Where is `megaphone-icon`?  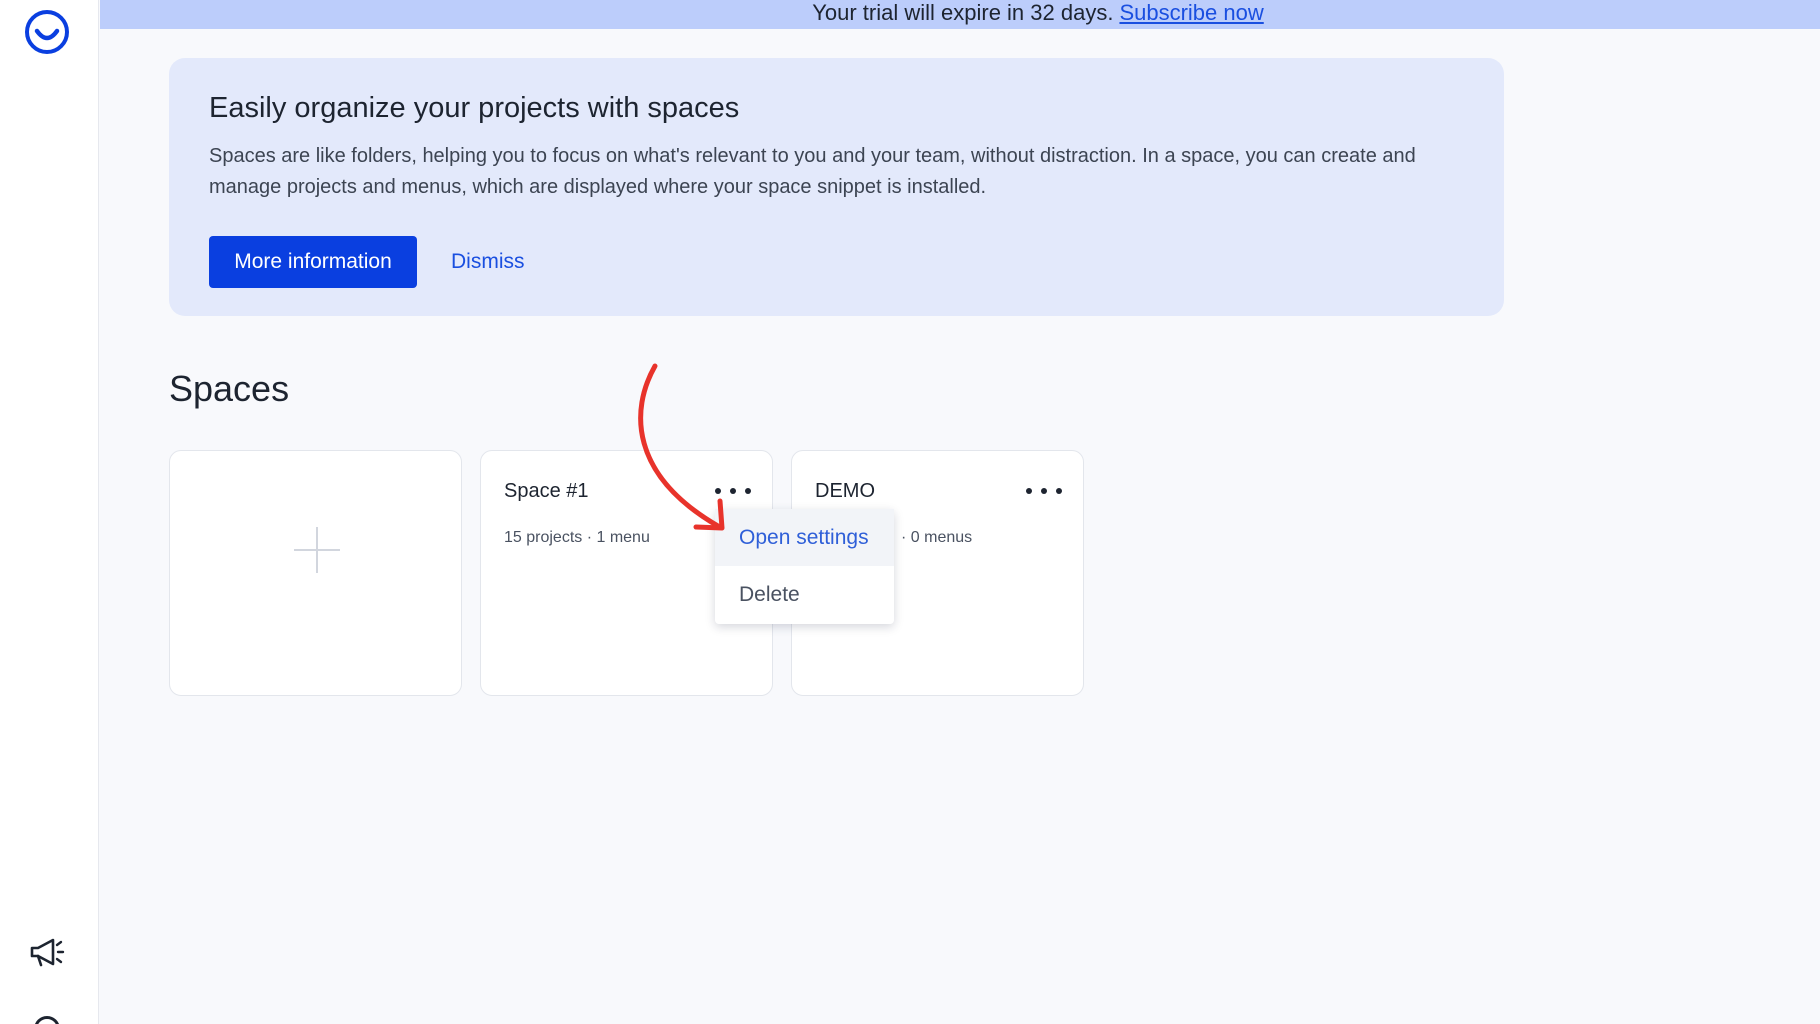
megaphone-icon is located at coordinates (47, 952).